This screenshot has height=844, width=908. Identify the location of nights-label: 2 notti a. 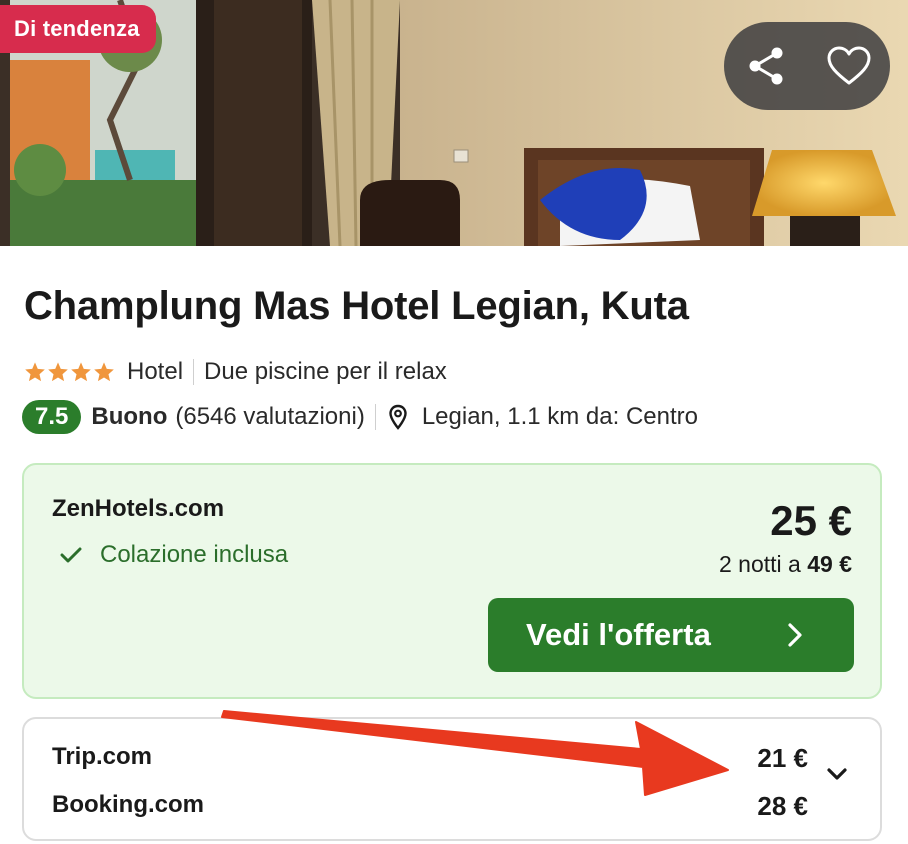
(763, 564).